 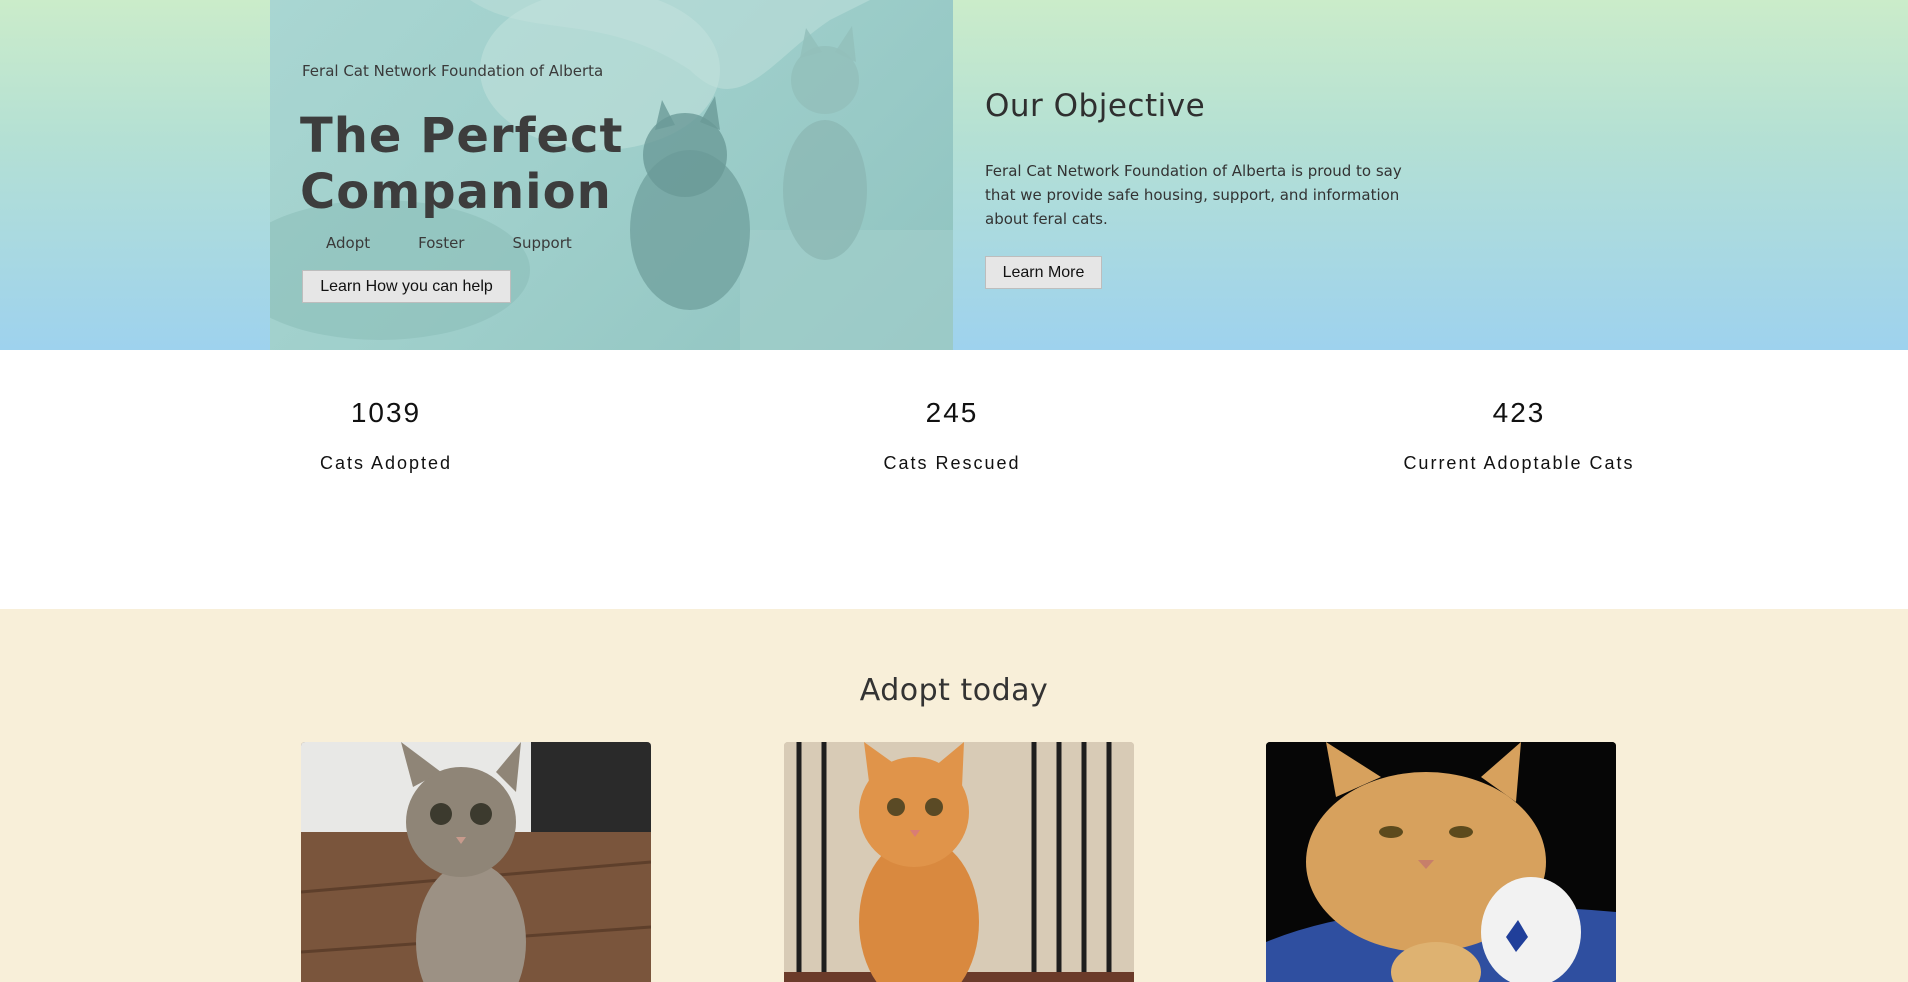 I want to click on adopt-title: Adopt today, so click(x=954, y=690).